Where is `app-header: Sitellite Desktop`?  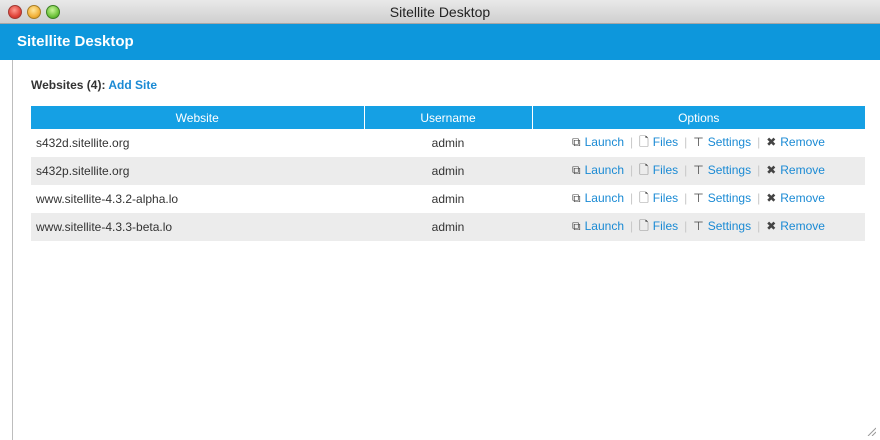 app-header: Sitellite Desktop is located at coordinates (440, 42).